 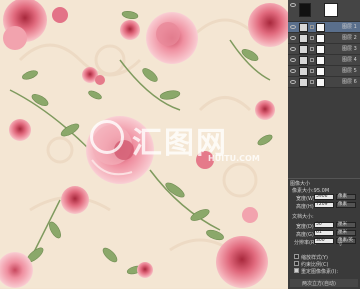 I want to click on layer-row: 图层 4, so click(x=324, y=60).